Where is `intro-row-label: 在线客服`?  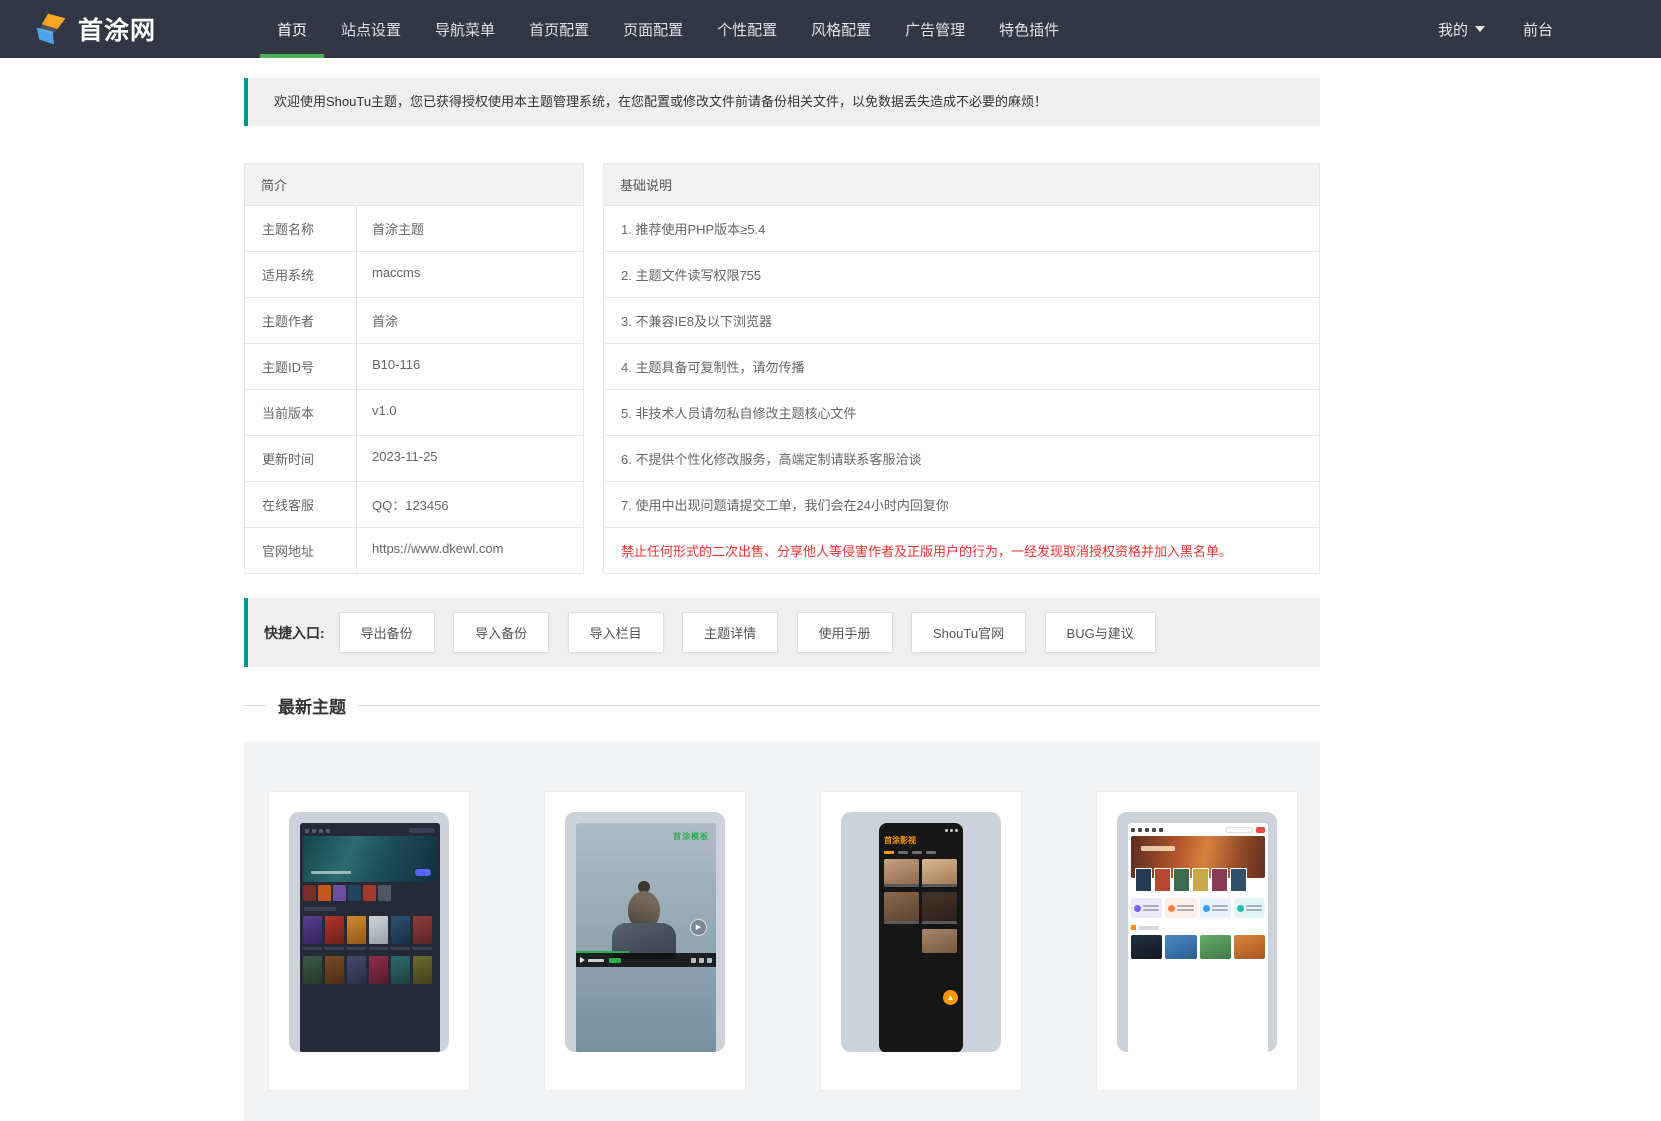 intro-row-label: 在线客服 is located at coordinates (301, 504).